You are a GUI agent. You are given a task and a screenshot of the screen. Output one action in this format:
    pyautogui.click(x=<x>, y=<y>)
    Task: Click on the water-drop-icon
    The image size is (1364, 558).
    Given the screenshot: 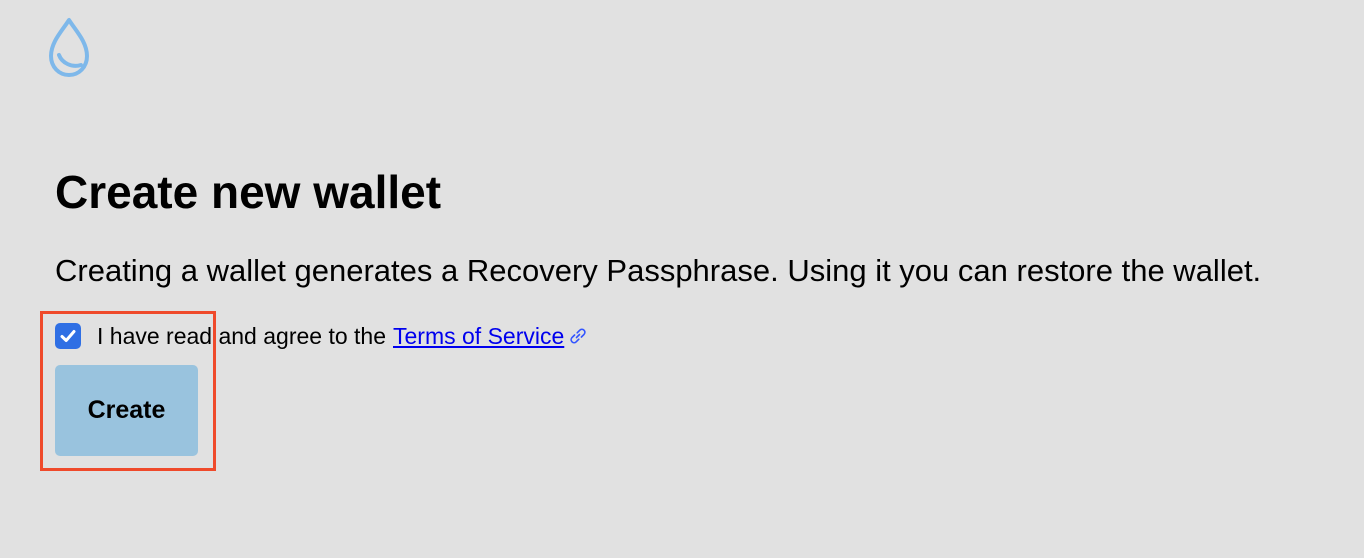 What is the action you would take?
    pyautogui.click(x=69, y=47)
    